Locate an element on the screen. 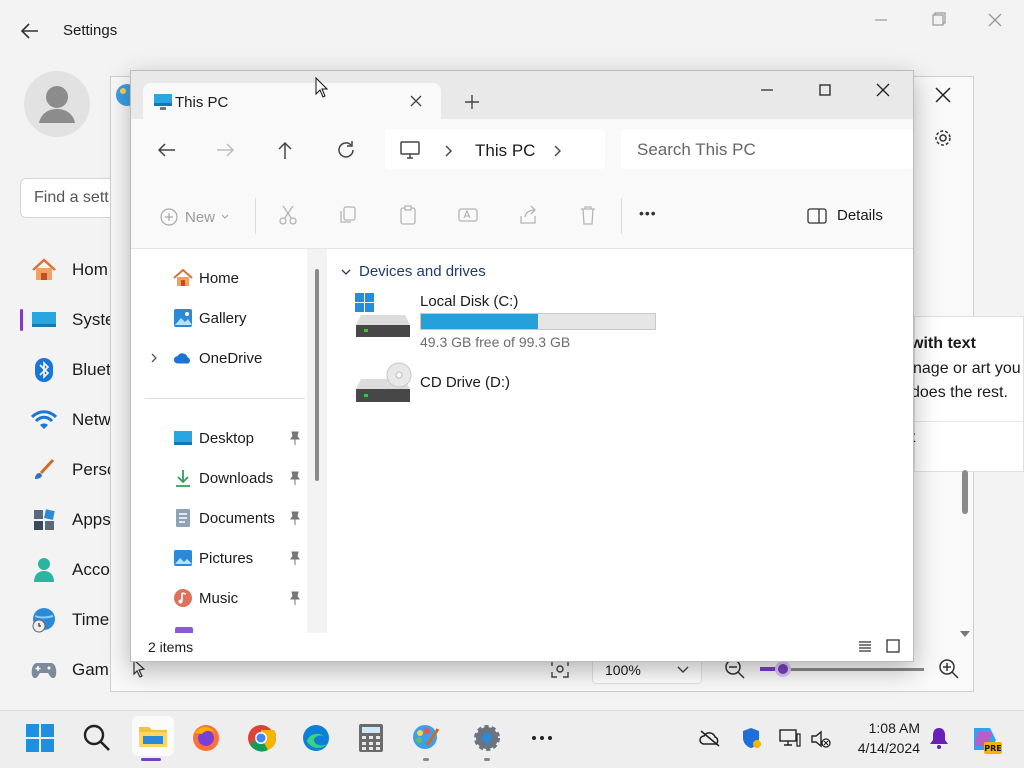 This screenshot has width=1024, height=768. taskbar-settings is located at coordinates (487, 738).